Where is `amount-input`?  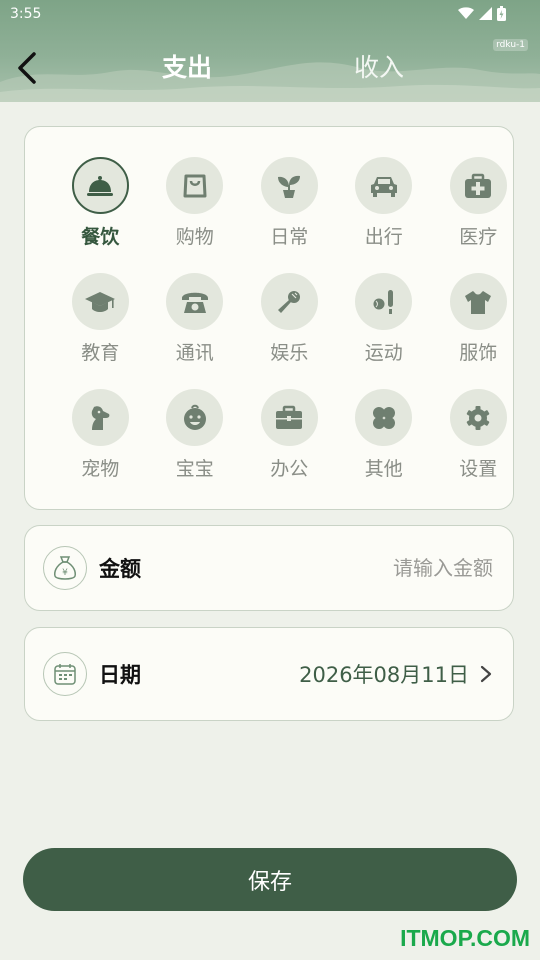
amount-input is located at coordinates (373, 568).